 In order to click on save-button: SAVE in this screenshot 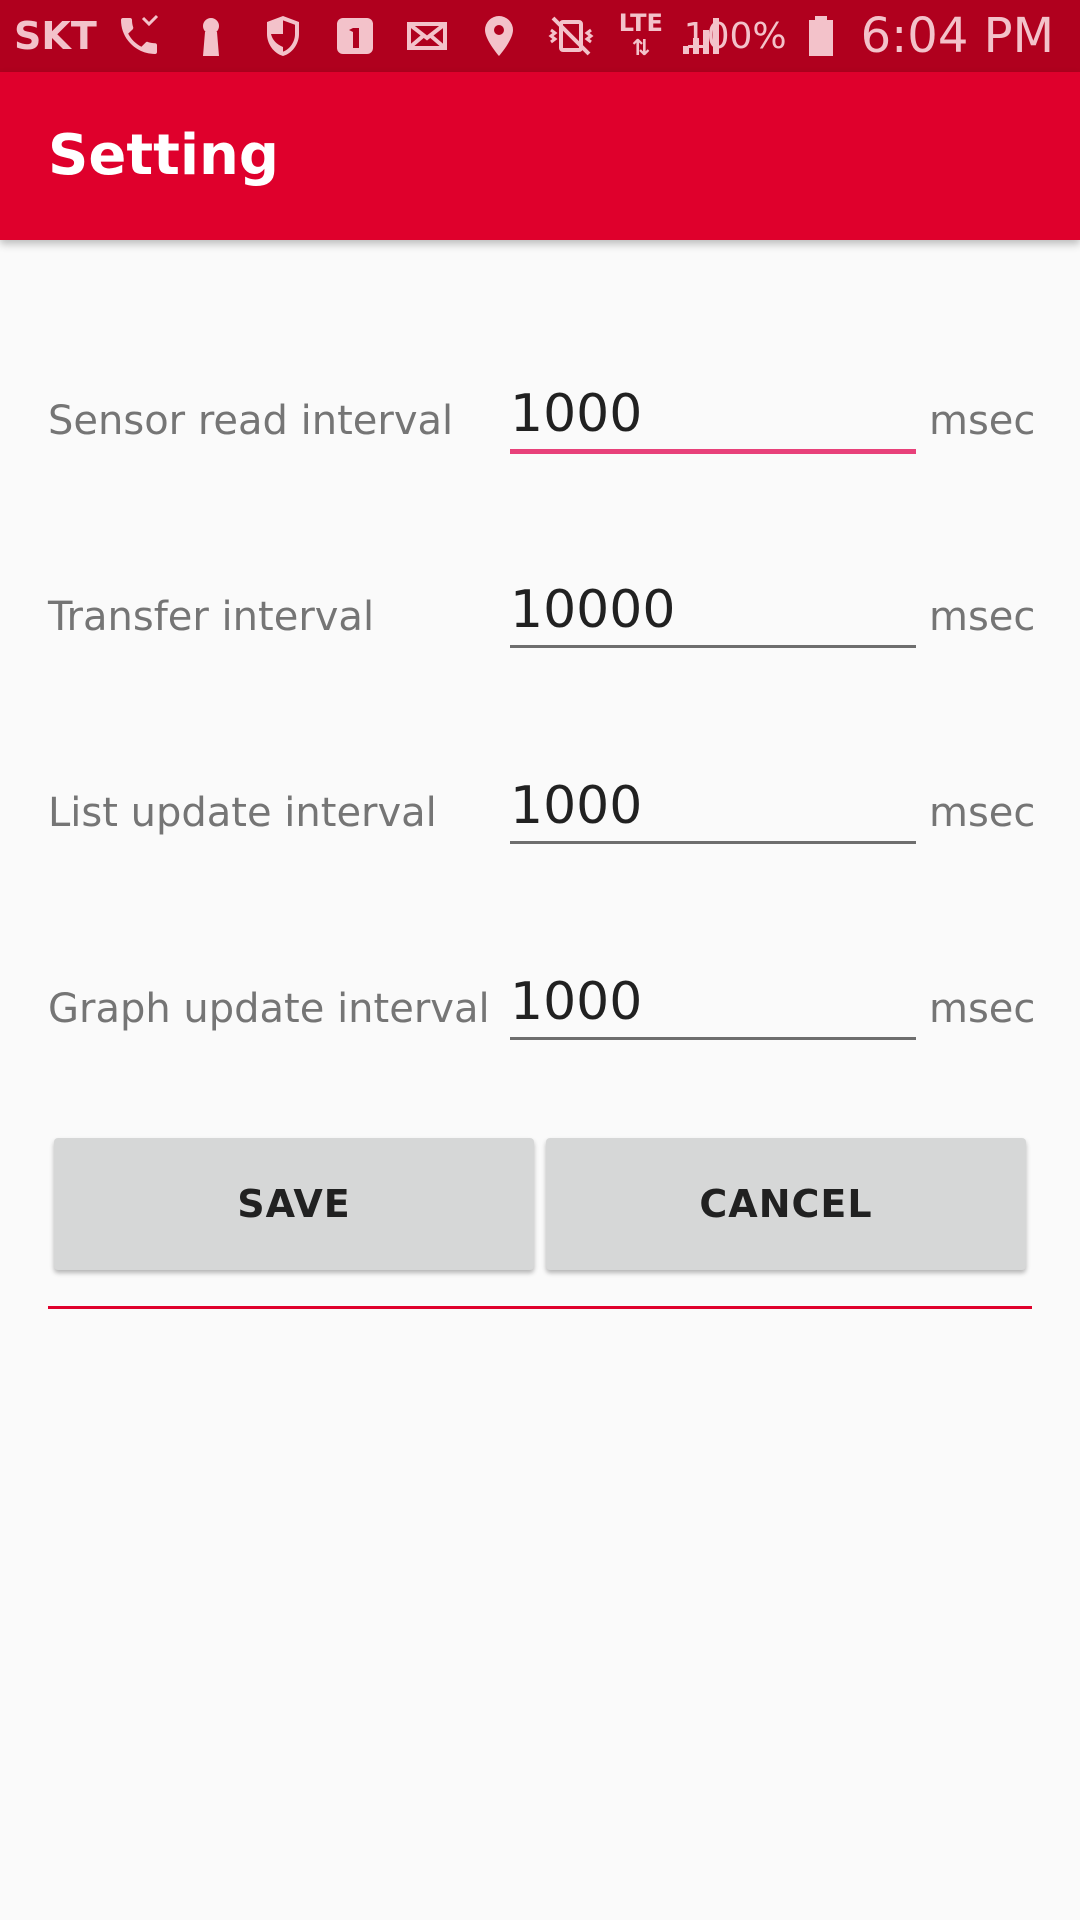, I will do `click(294, 1204)`.